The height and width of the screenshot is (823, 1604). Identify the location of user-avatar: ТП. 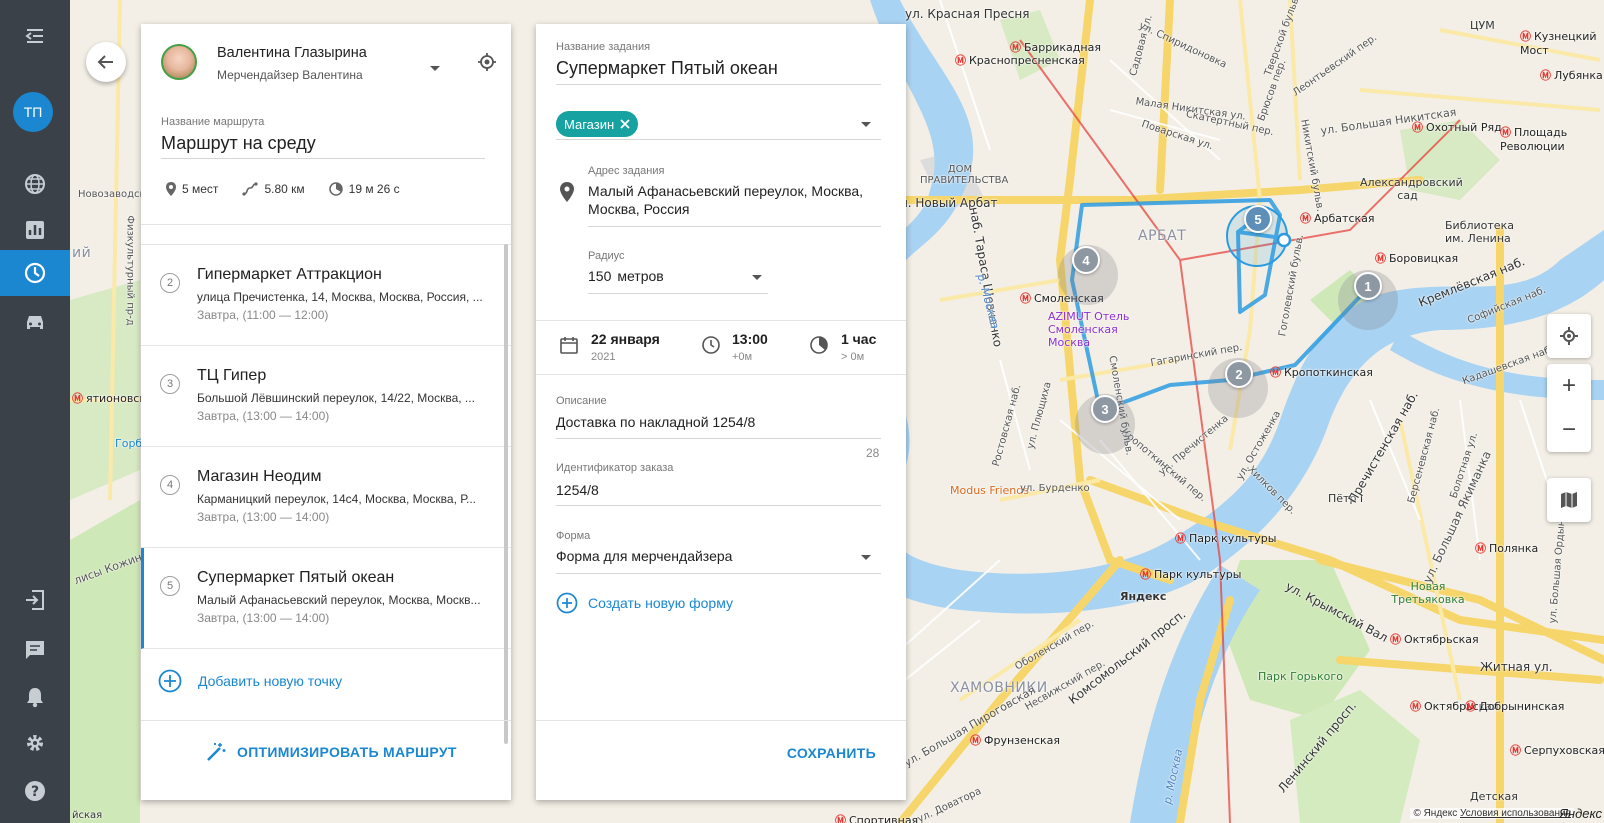
(33, 112).